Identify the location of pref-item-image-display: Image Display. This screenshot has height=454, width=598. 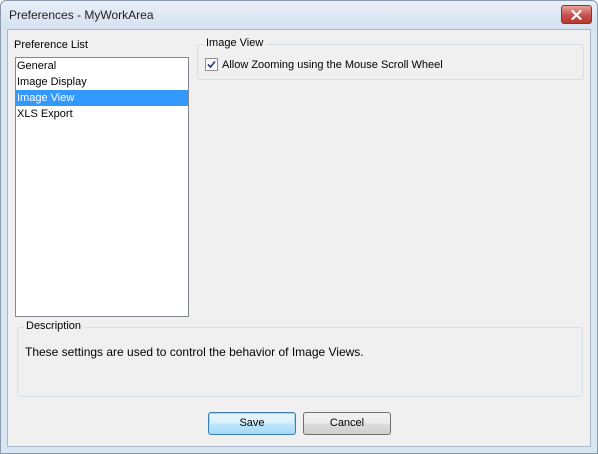
(102, 82).